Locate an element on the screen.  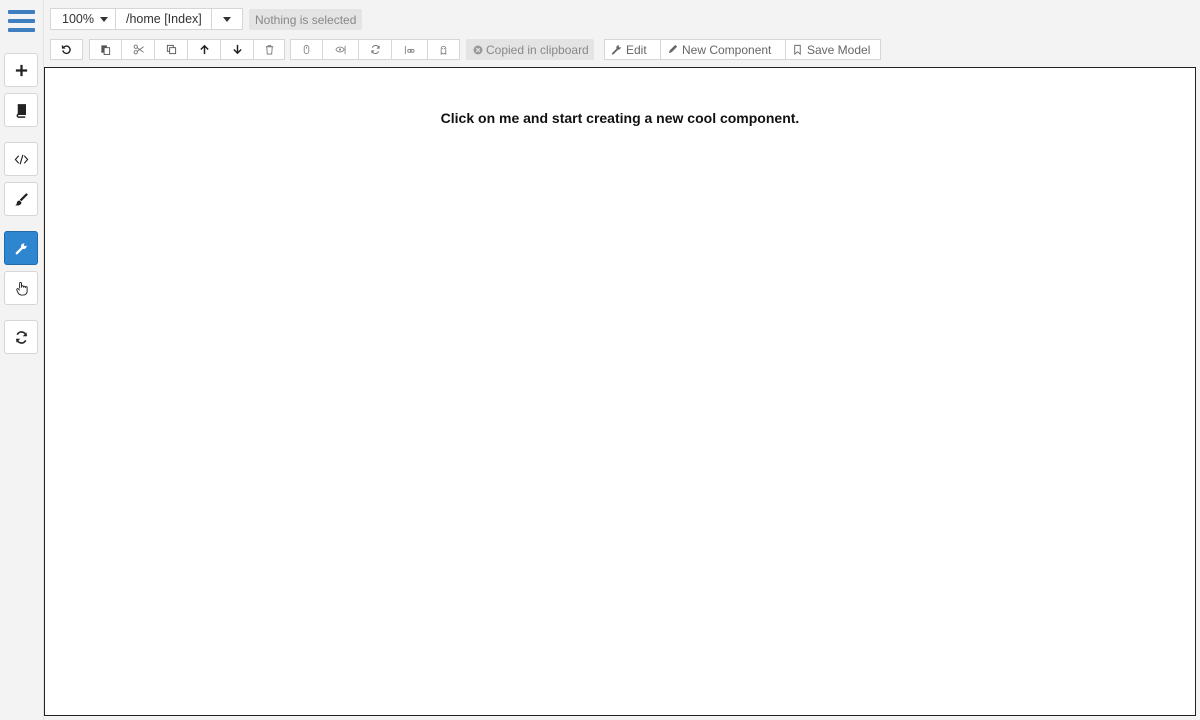
delete-button is located at coordinates (269, 49).